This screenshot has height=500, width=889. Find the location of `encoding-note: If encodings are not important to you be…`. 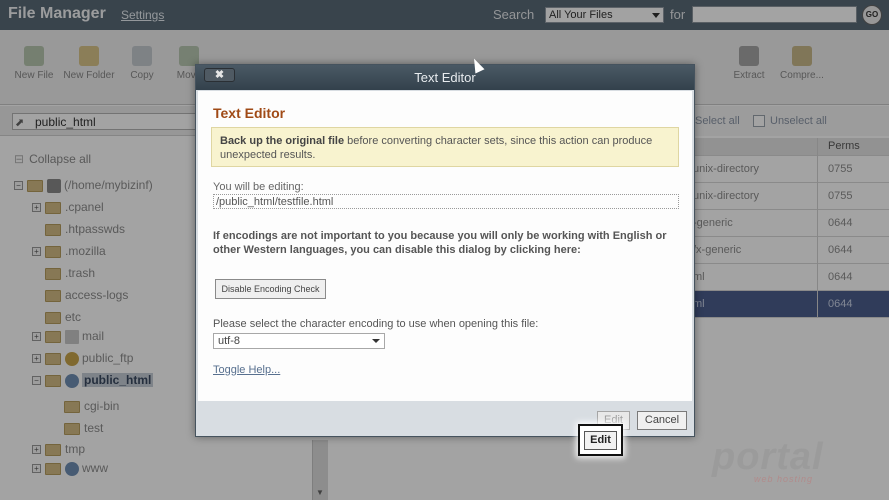

encoding-note: If encodings are not important to you be… is located at coordinates (440, 243).